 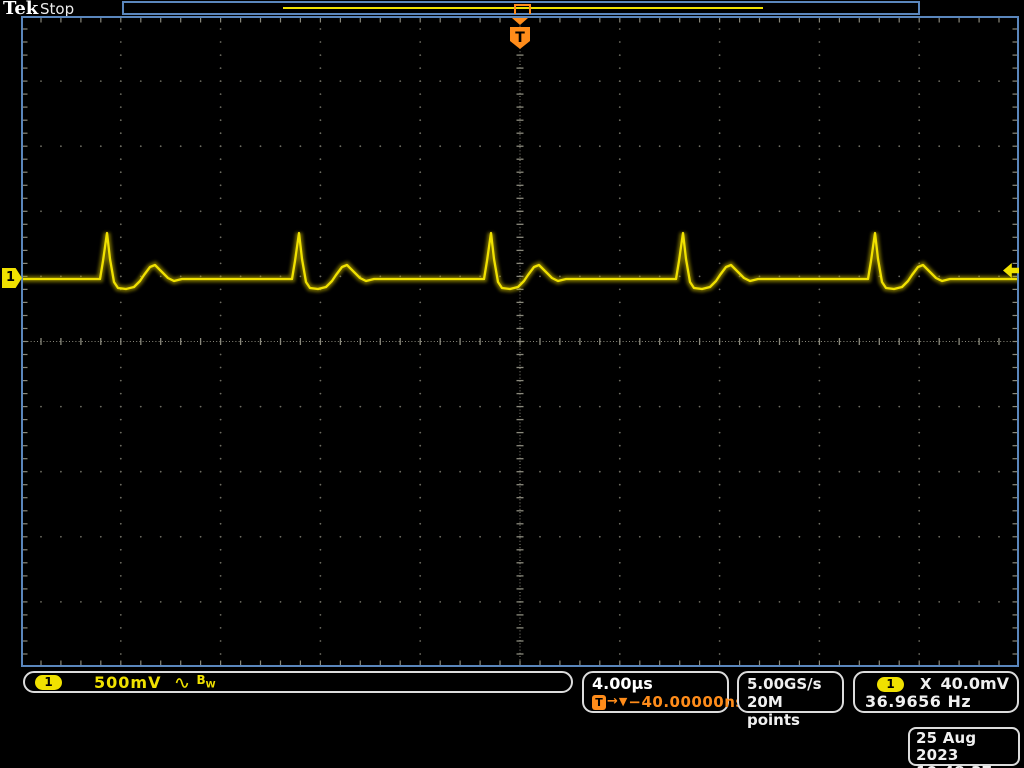 What do you see at coordinates (182, 682) in the screenshot?
I see `coupling-icon` at bounding box center [182, 682].